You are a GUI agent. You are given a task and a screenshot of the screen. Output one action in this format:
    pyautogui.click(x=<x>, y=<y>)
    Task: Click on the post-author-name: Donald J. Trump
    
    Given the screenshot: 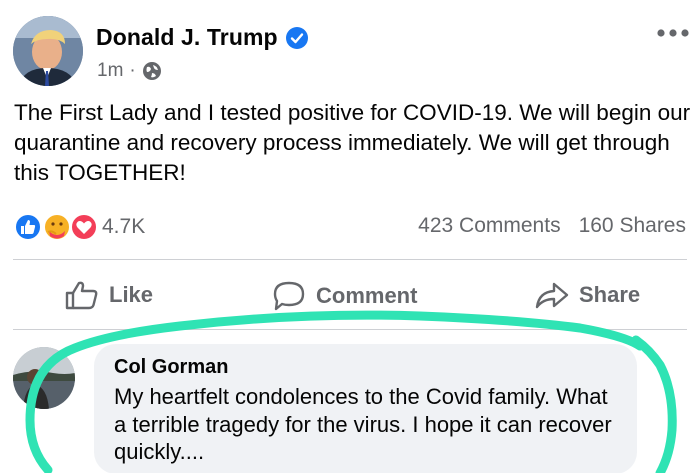 What is the action you would take?
    pyautogui.click(x=187, y=37)
    